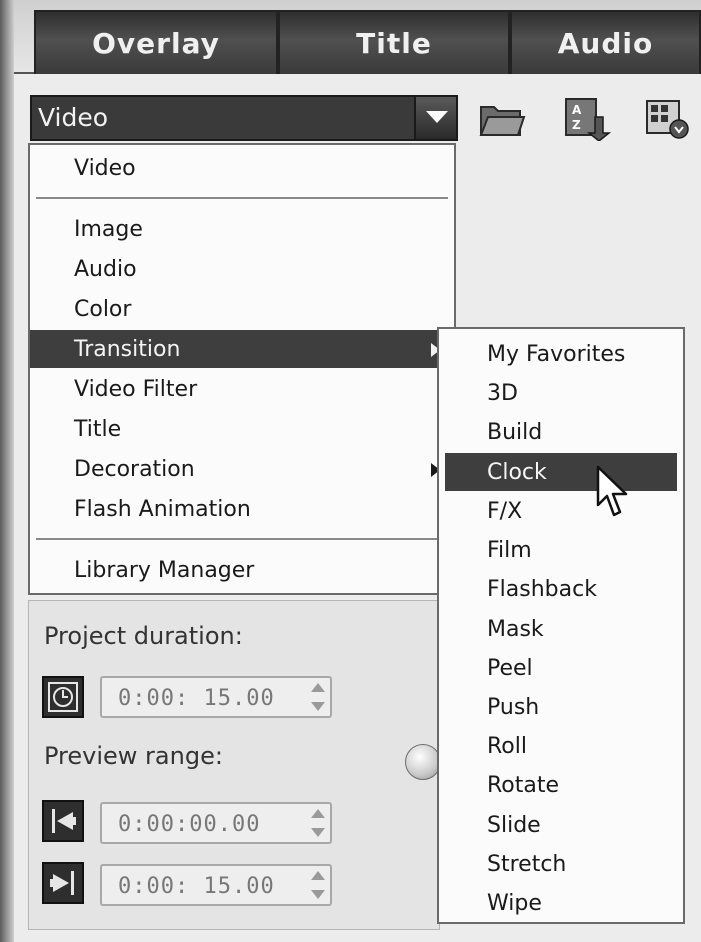  I want to click on menu-item-library-manager: Library Manager, so click(242, 570).